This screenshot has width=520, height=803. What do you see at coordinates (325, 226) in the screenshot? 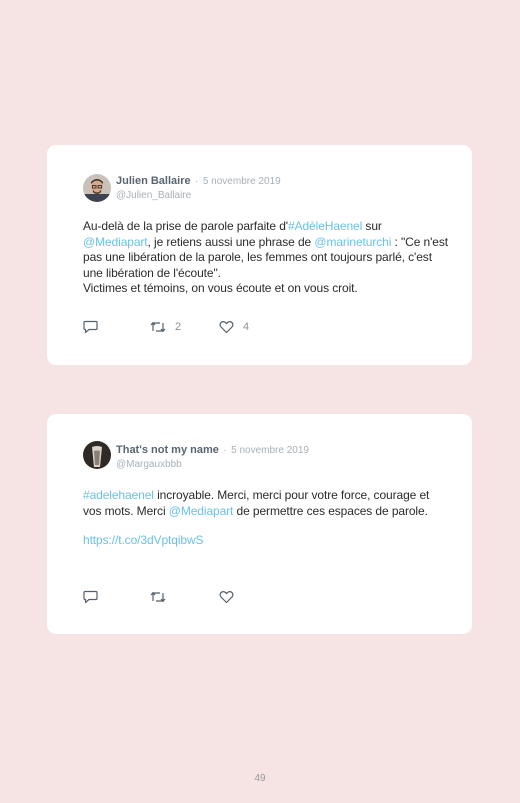
I see `hashtag-link: #AdèleHaenel` at bounding box center [325, 226].